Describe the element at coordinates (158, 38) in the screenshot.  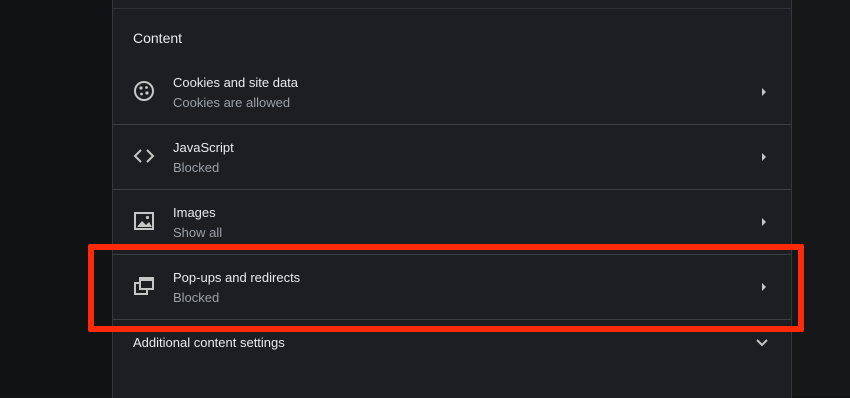
I see `section-title: Content` at that location.